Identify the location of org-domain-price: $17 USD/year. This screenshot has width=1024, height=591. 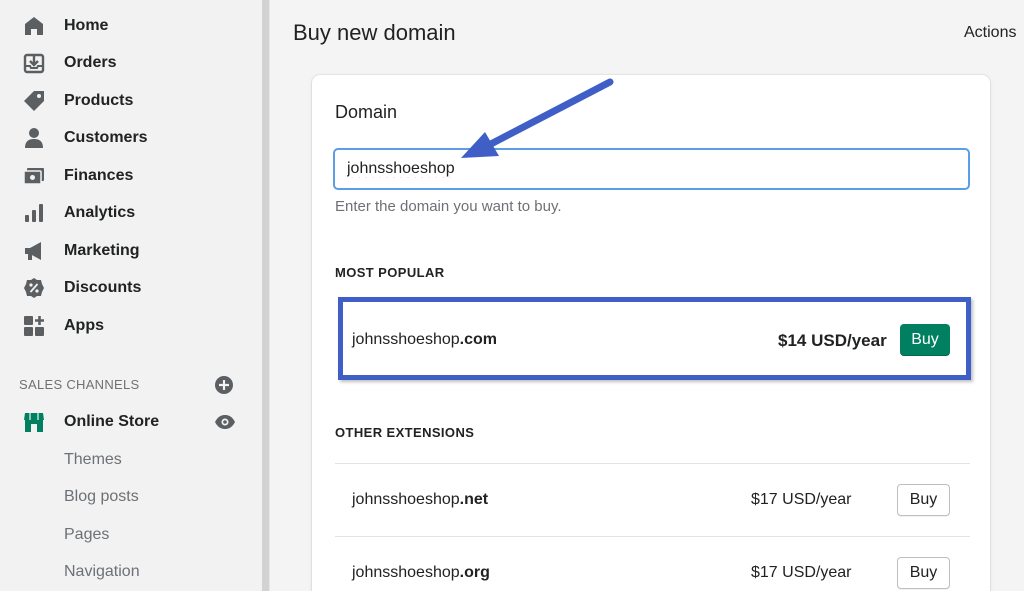
(801, 572).